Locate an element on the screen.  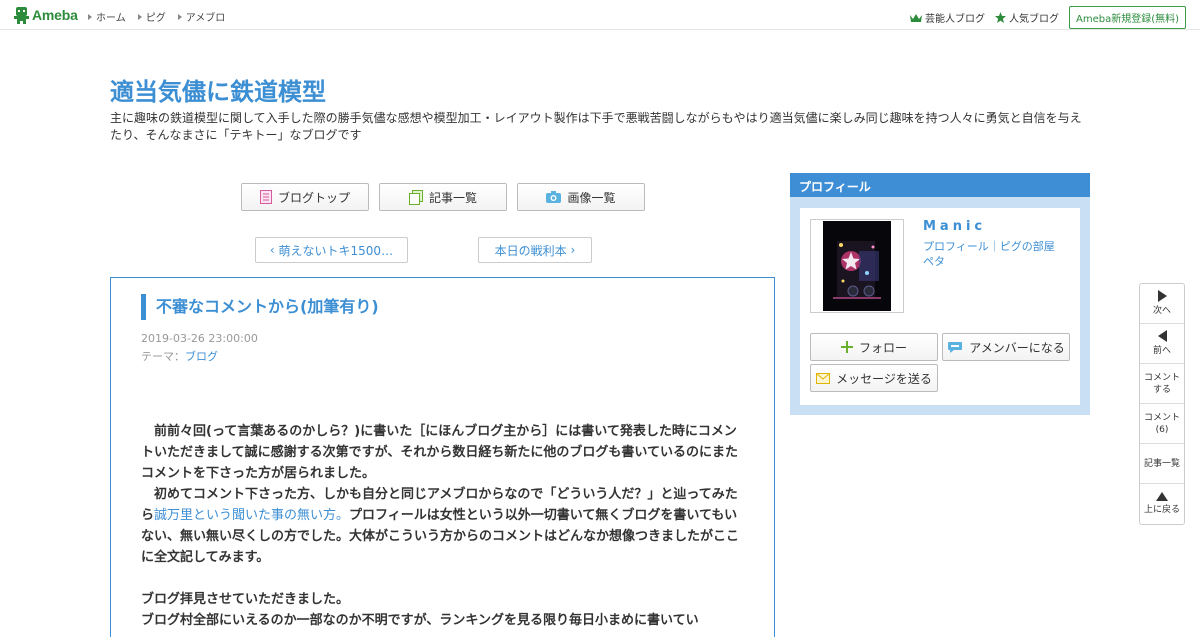
article-paragraph: ブログ拝見させていただきました。 is located at coordinates (245, 599).